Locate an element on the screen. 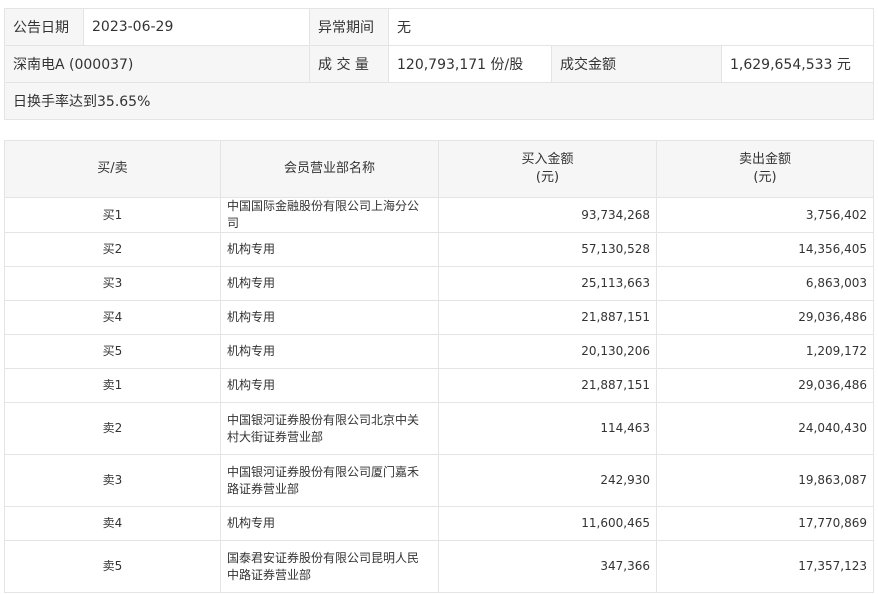  header-sell-amount: 卖出金额 (元) is located at coordinates (765, 169).